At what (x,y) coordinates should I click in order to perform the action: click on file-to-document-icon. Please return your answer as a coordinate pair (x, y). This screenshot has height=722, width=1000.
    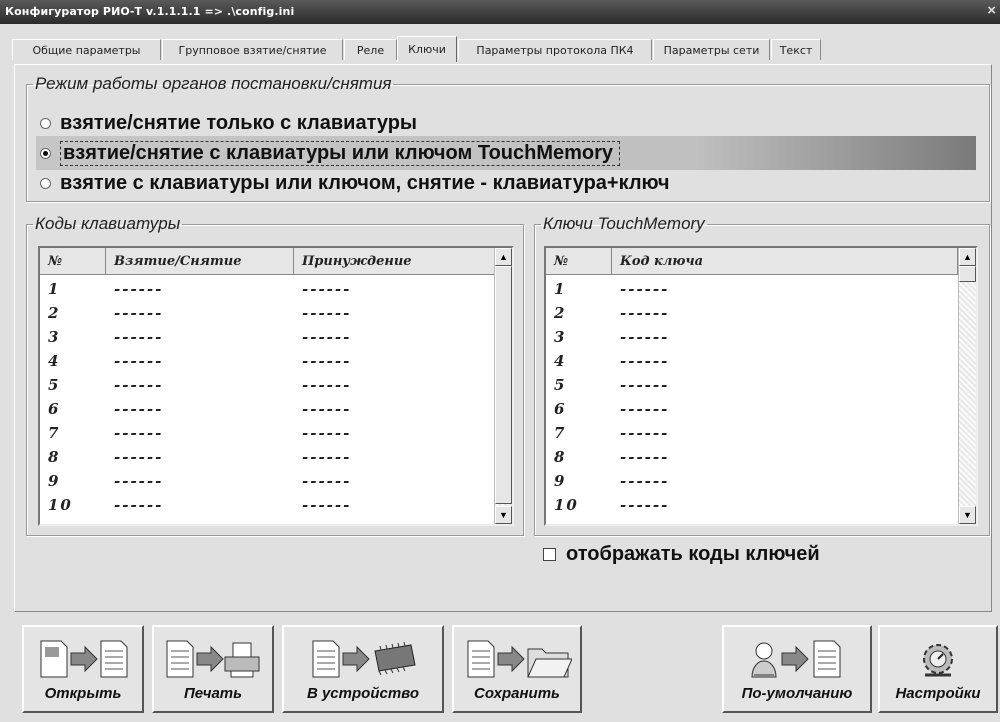
    Looking at the image, I should click on (83, 659).